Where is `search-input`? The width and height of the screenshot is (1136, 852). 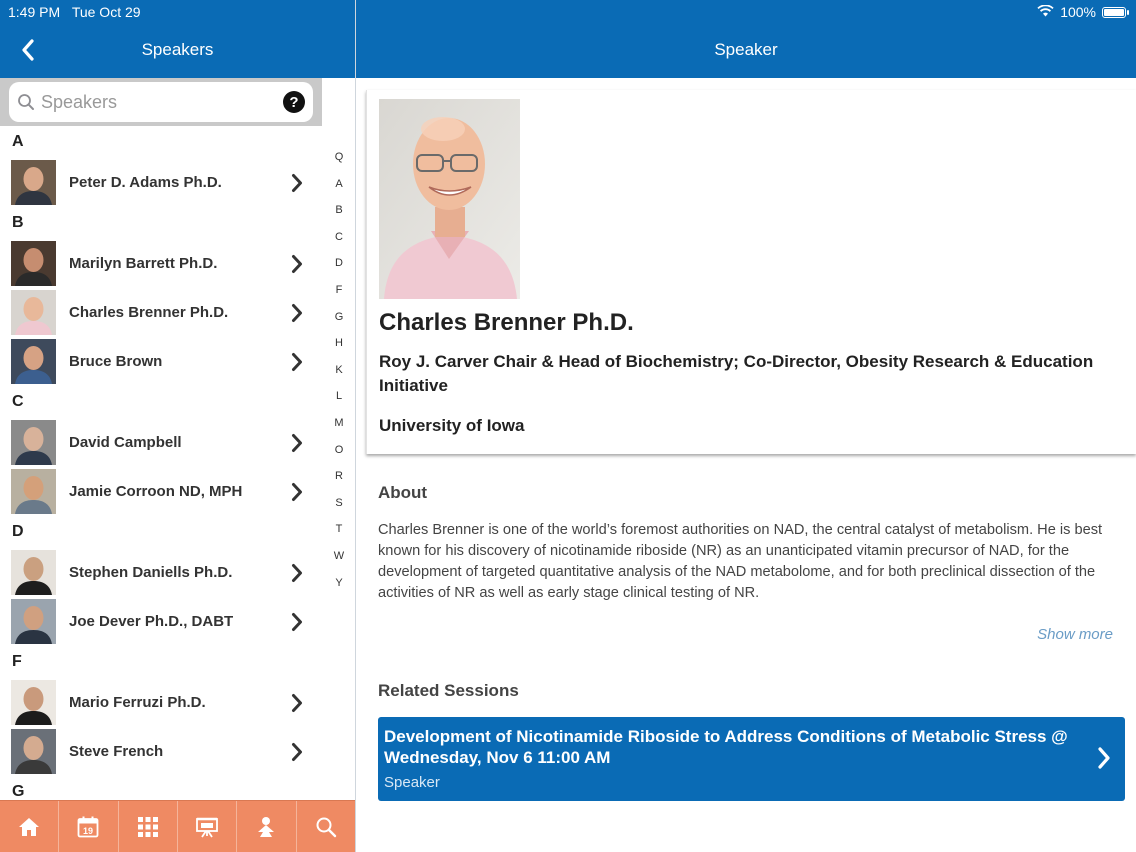 search-input is located at coordinates (162, 102).